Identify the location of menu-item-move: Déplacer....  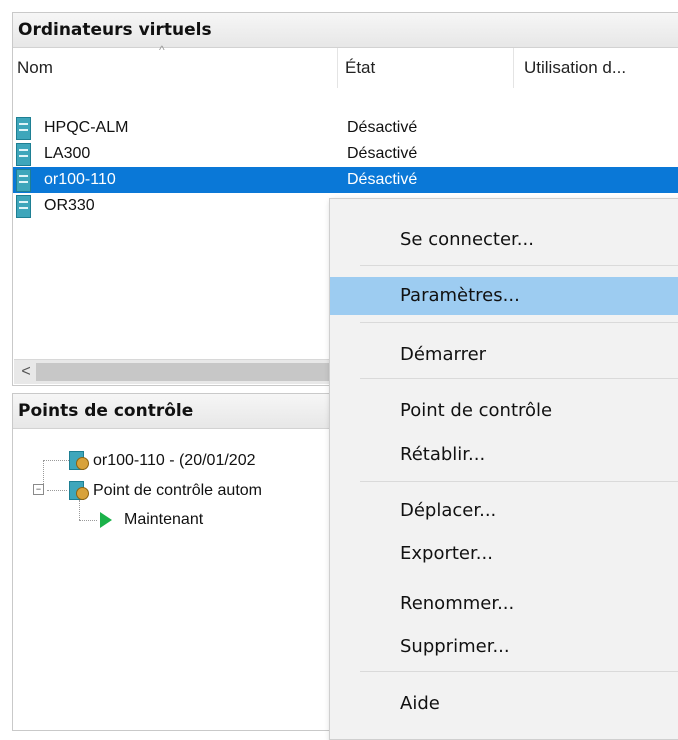
(504, 511).